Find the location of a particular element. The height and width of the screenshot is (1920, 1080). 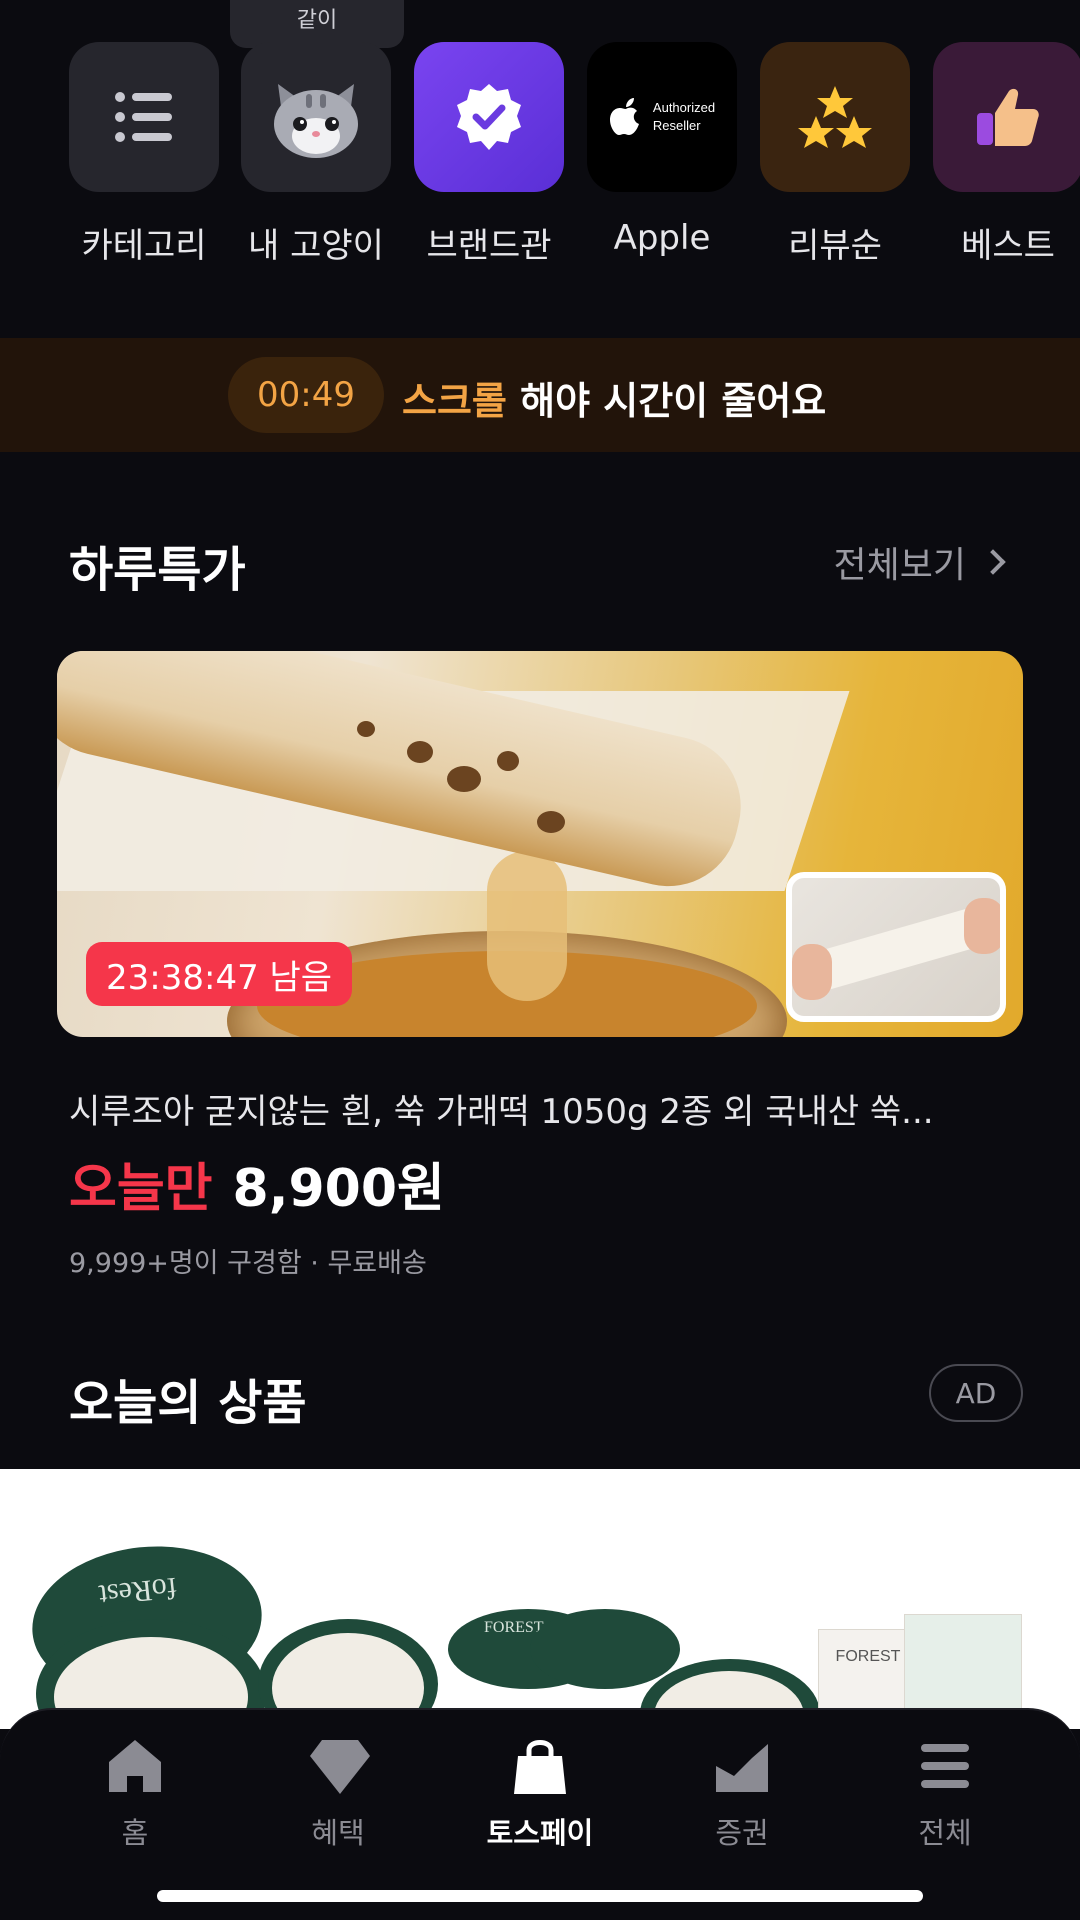

home-indicator is located at coordinates (540, 1896).